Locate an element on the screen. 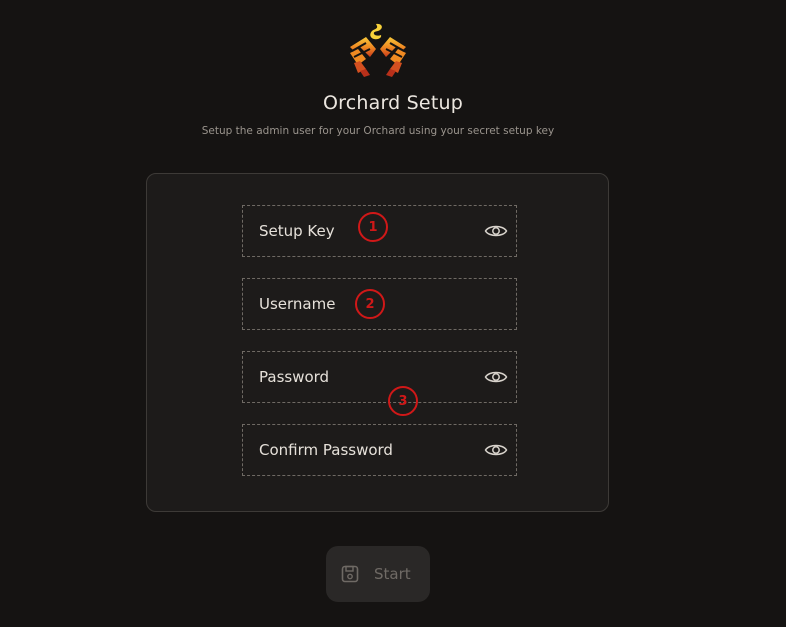 This screenshot has width=786, height=627. confirm-password-field: Confirm Password is located at coordinates (379, 450).